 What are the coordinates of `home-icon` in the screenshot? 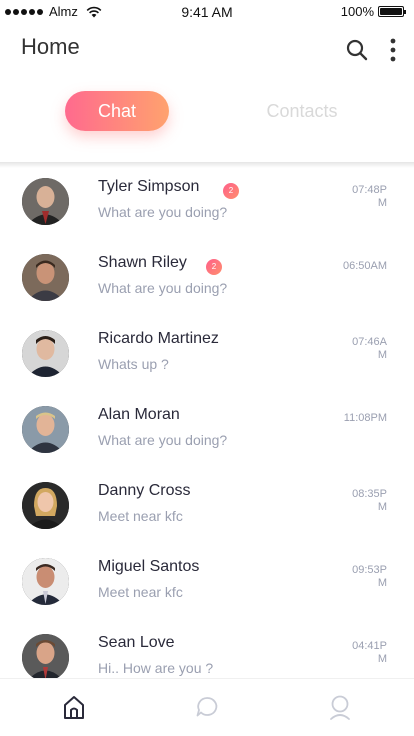 It's located at (74, 707).